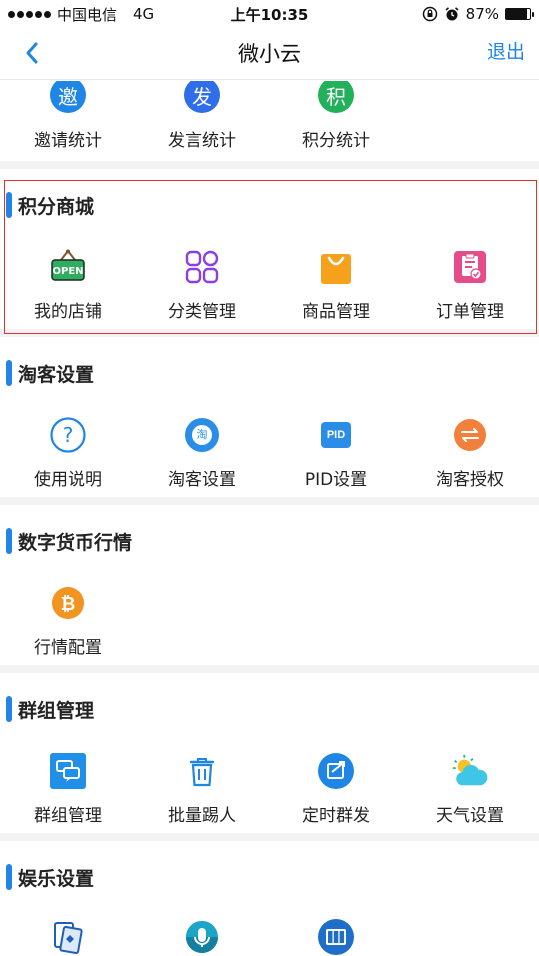  I want to click on taoke-label-settings: 淘客设置, so click(202, 480).